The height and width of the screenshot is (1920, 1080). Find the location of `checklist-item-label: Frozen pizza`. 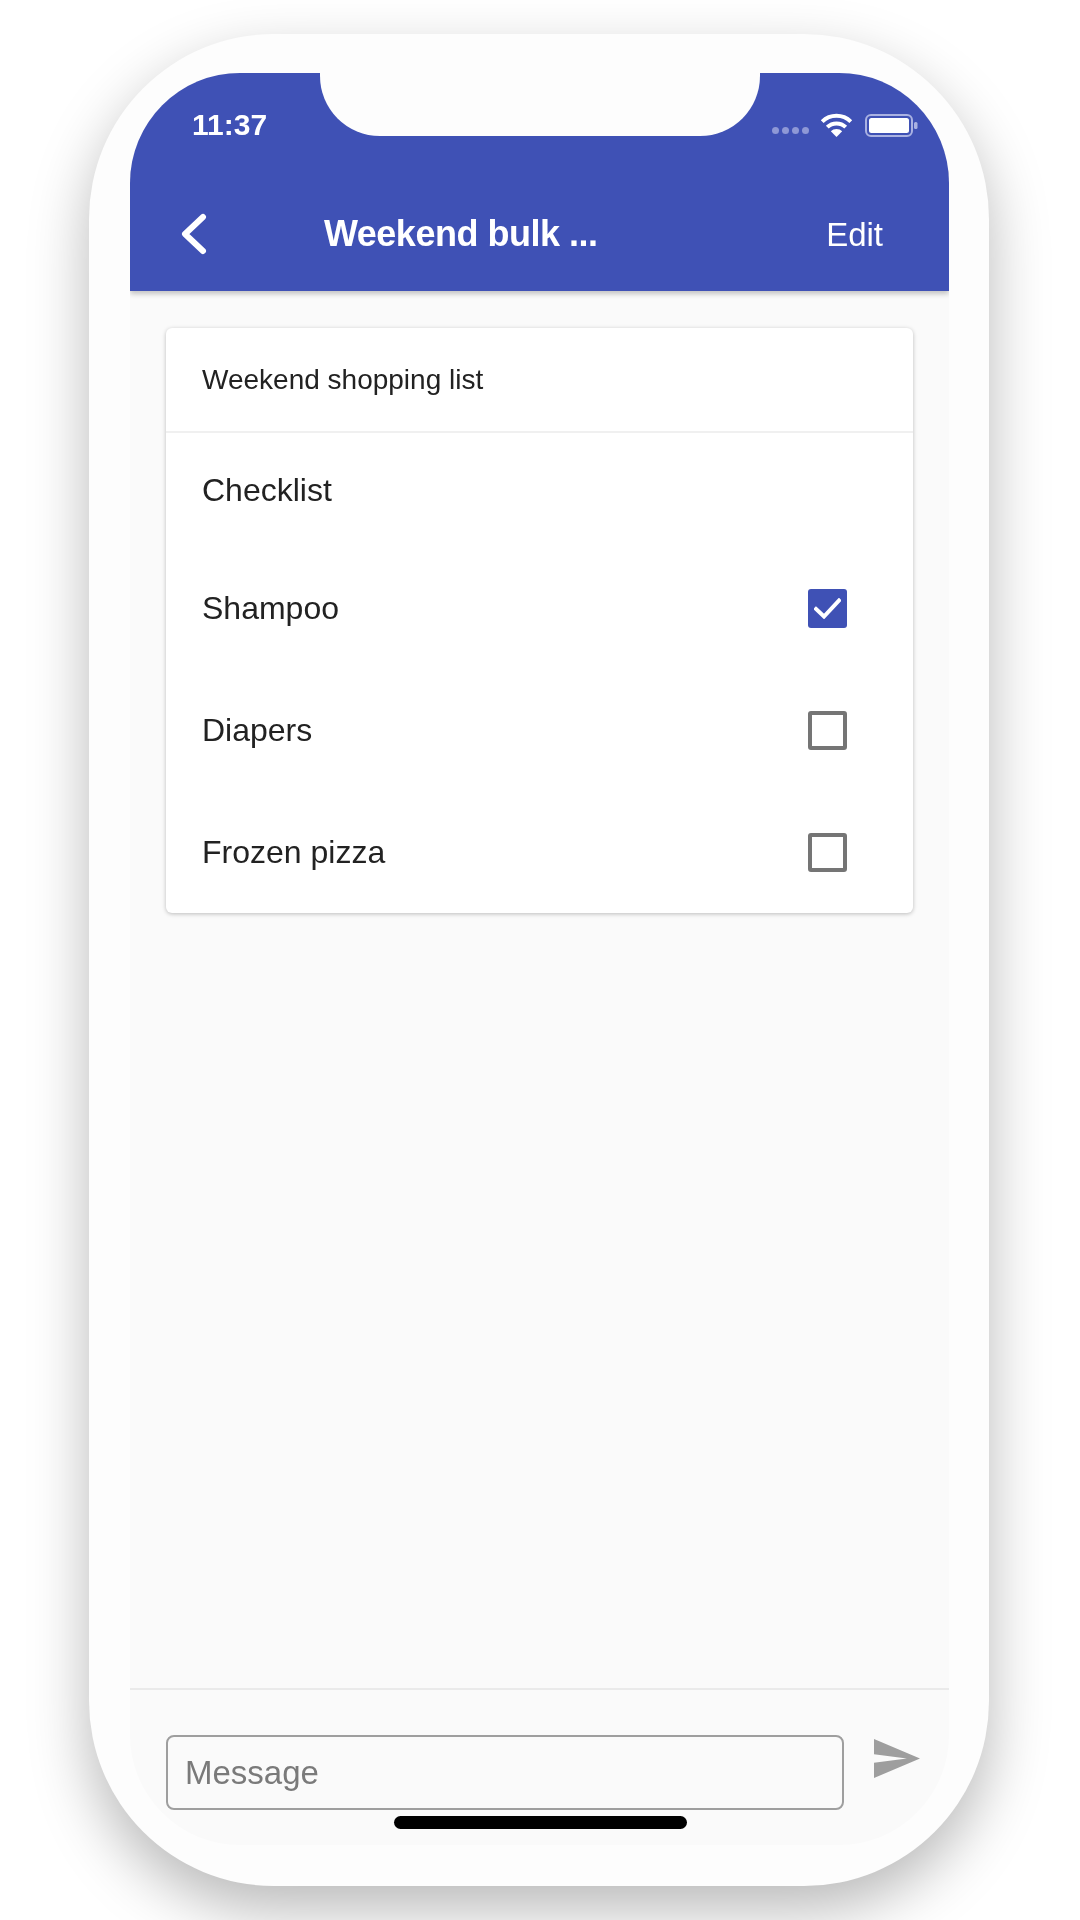

checklist-item-label: Frozen pizza is located at coordinates (294, 852).